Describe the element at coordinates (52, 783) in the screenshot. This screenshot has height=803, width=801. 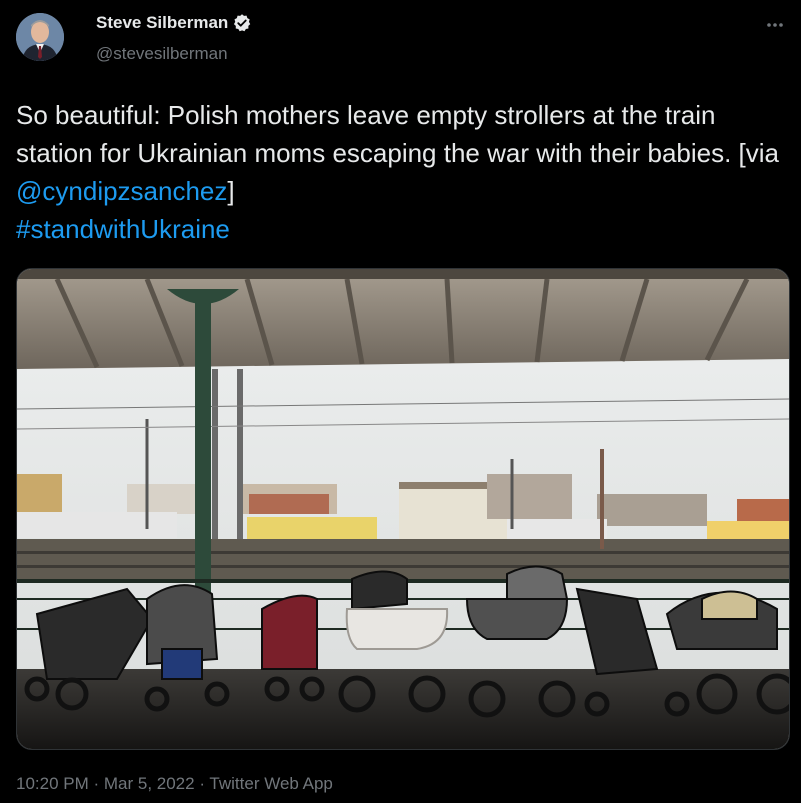
I see `timestamp-time: 10:20 PM` at that location.